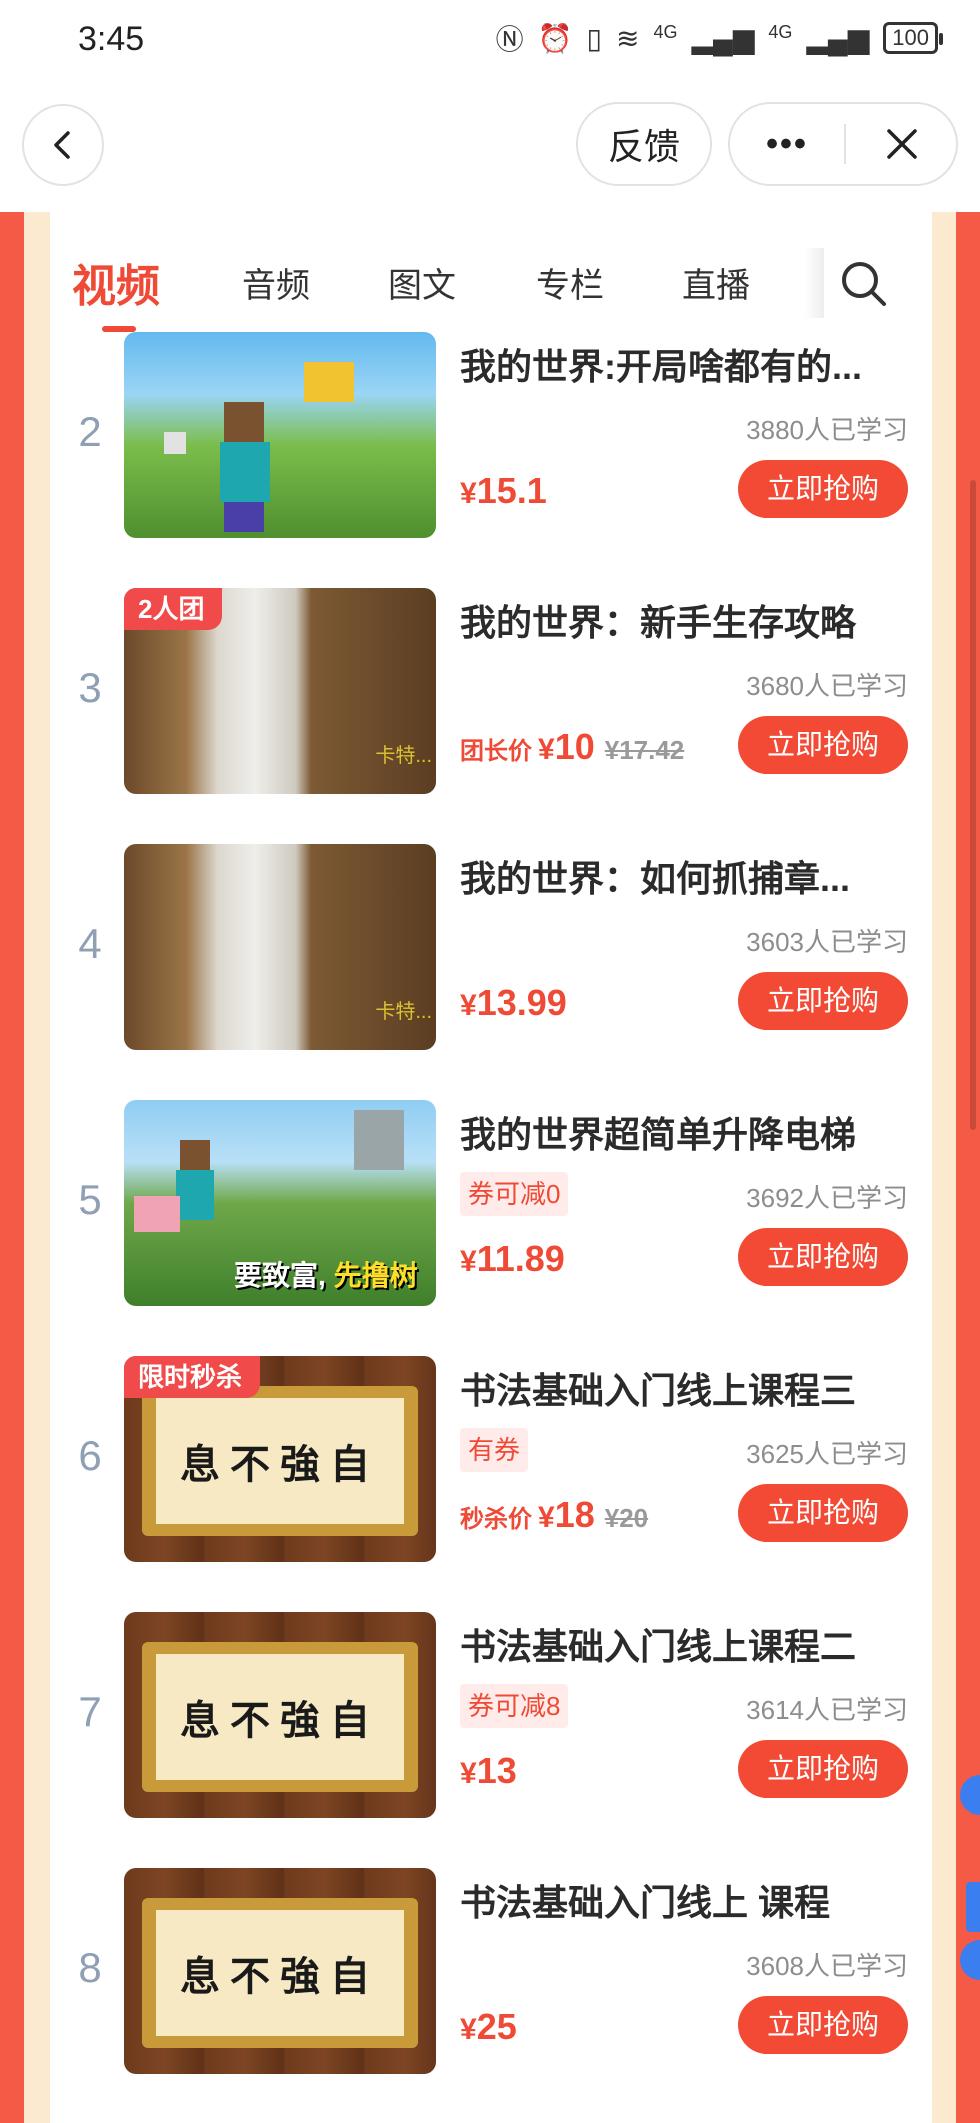 This screenshot has height=2123, width=980. Describe the element at coordinates (658, 1646) in the screenshot. I see `course-title: 书法基础入门线上课程二` at that location.